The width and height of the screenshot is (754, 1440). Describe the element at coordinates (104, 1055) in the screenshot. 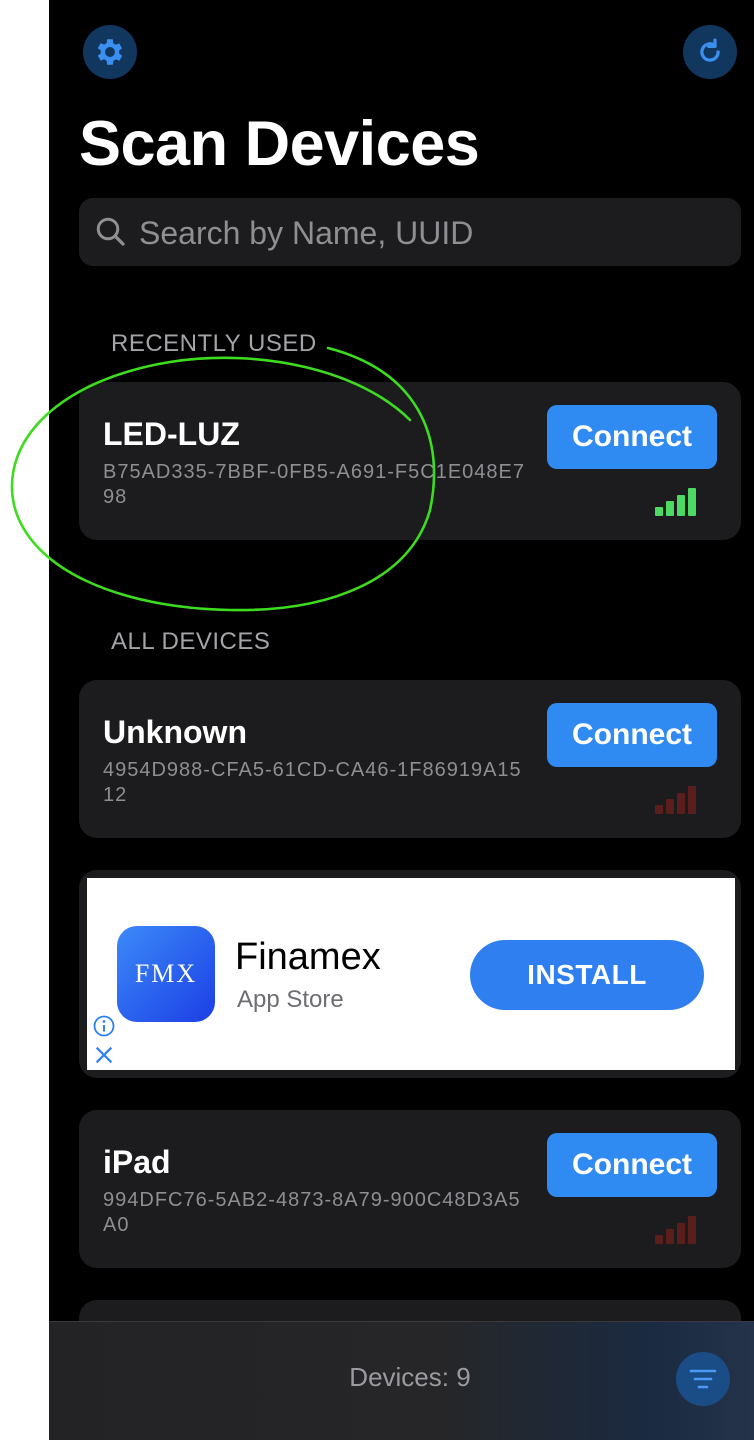

I see `close-icon` at that location.